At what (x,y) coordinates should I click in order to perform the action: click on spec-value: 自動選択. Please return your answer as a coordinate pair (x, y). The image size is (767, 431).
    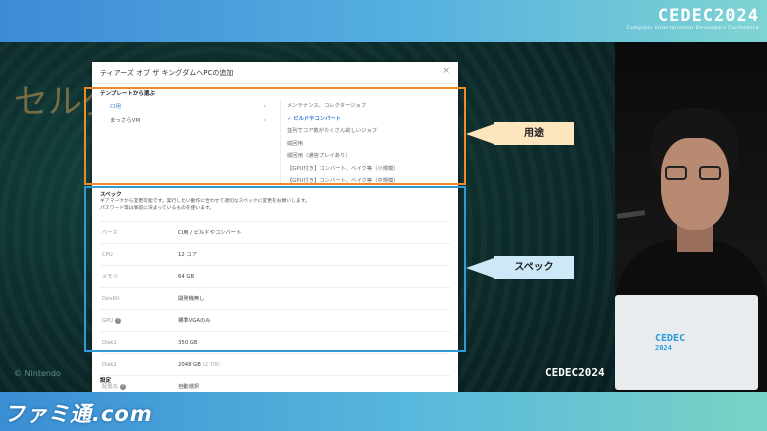
    Looking at the image, I should click on (189, 387).